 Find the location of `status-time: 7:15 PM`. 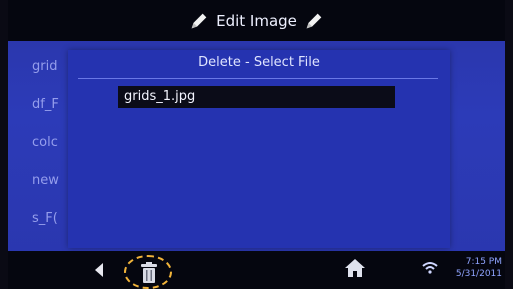

status-time: 7:15 PM is located at coordinates (483, 262).